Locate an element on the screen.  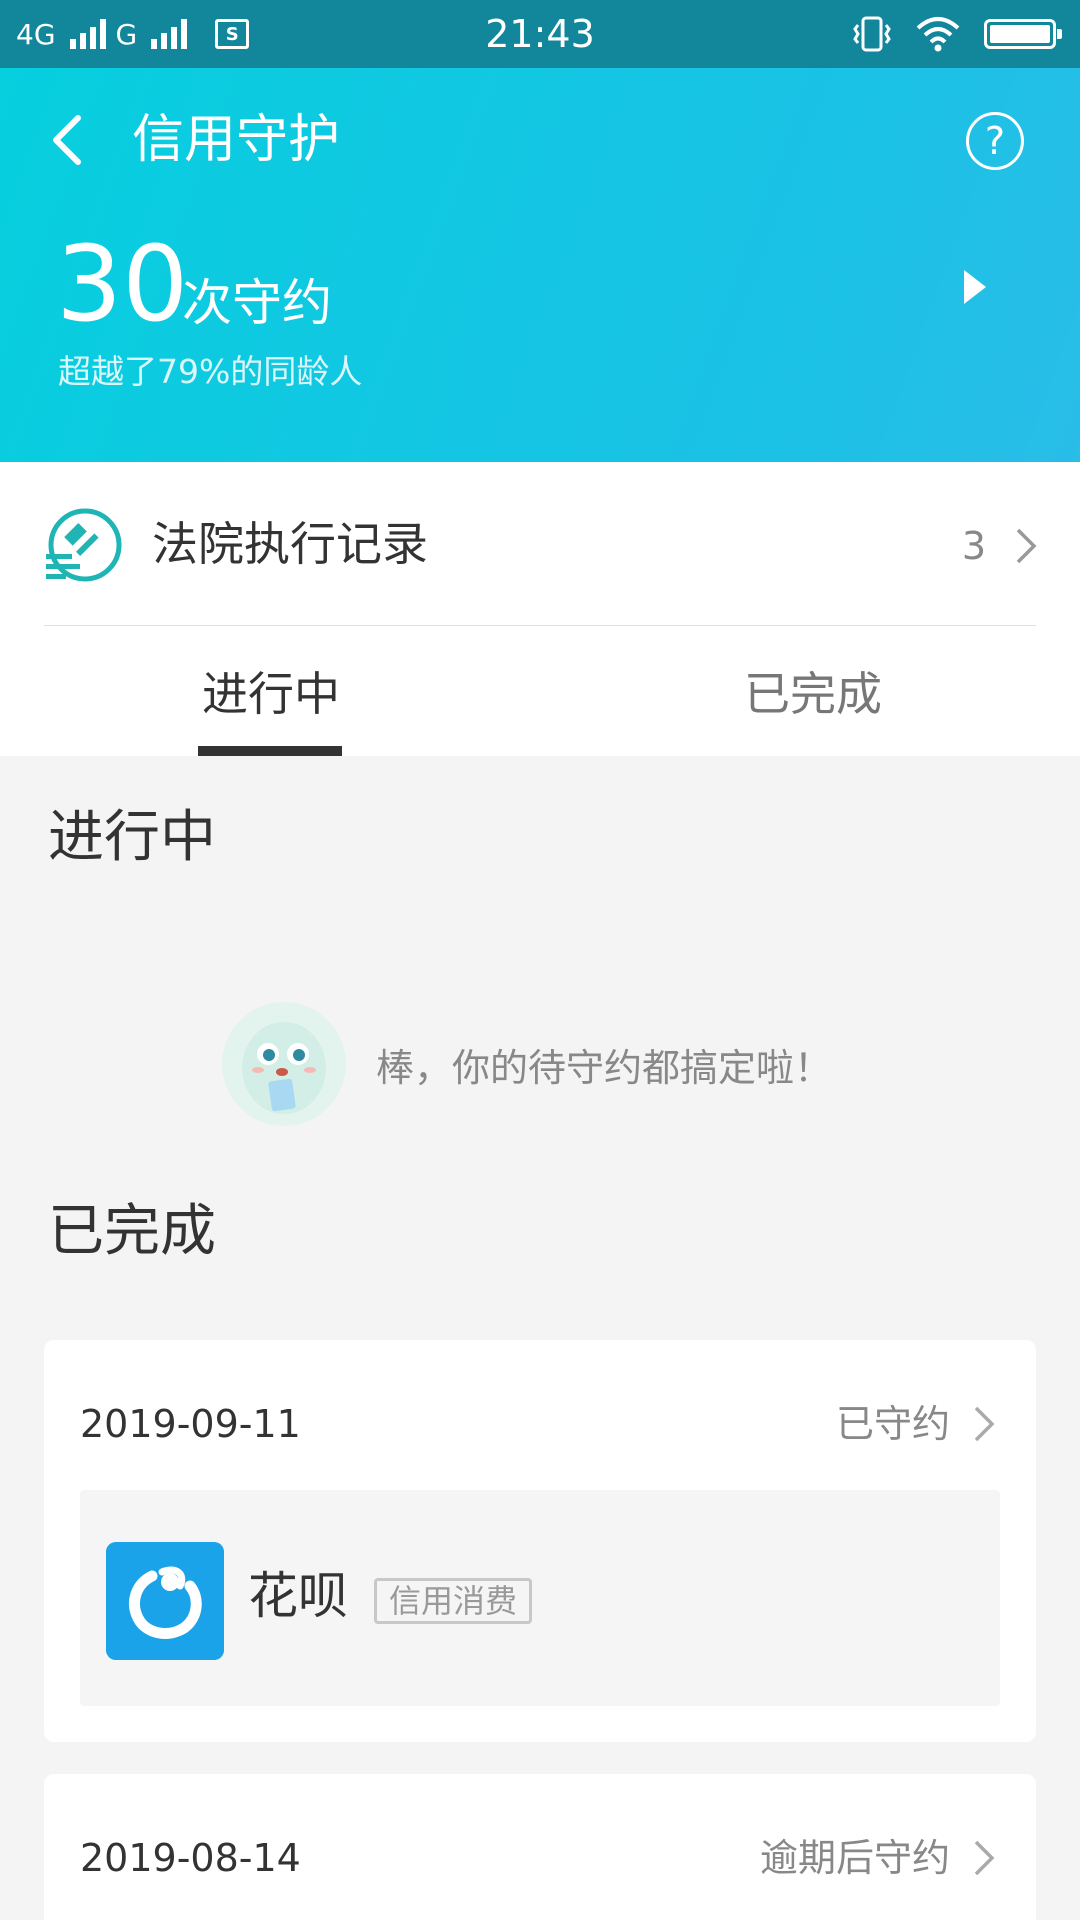
huabei-logo-icon is located at coordinates (165, 1601).